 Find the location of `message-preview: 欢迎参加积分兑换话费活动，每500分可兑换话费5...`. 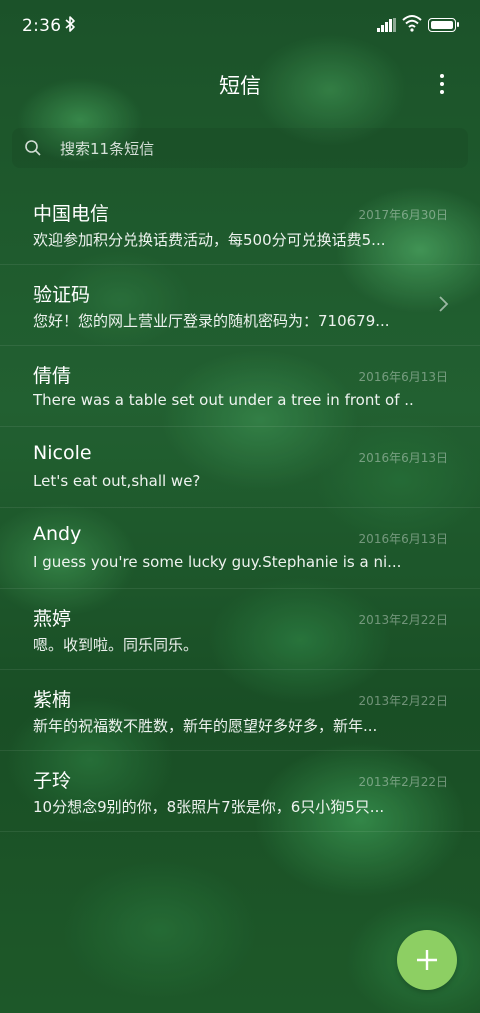

message-preview: 欢迎参加积分兑换话费活动，每500分可兑换话费5... is located at coordinates (209, 240).